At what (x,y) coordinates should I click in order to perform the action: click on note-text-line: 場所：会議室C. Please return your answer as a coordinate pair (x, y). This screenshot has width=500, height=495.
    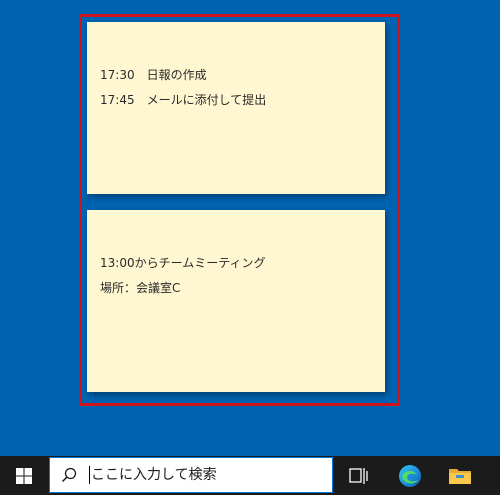
    Looking at the image, I should click on (140, 288).